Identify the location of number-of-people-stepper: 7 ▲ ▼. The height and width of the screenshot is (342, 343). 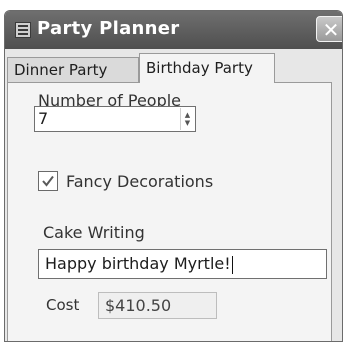
(115, 119).